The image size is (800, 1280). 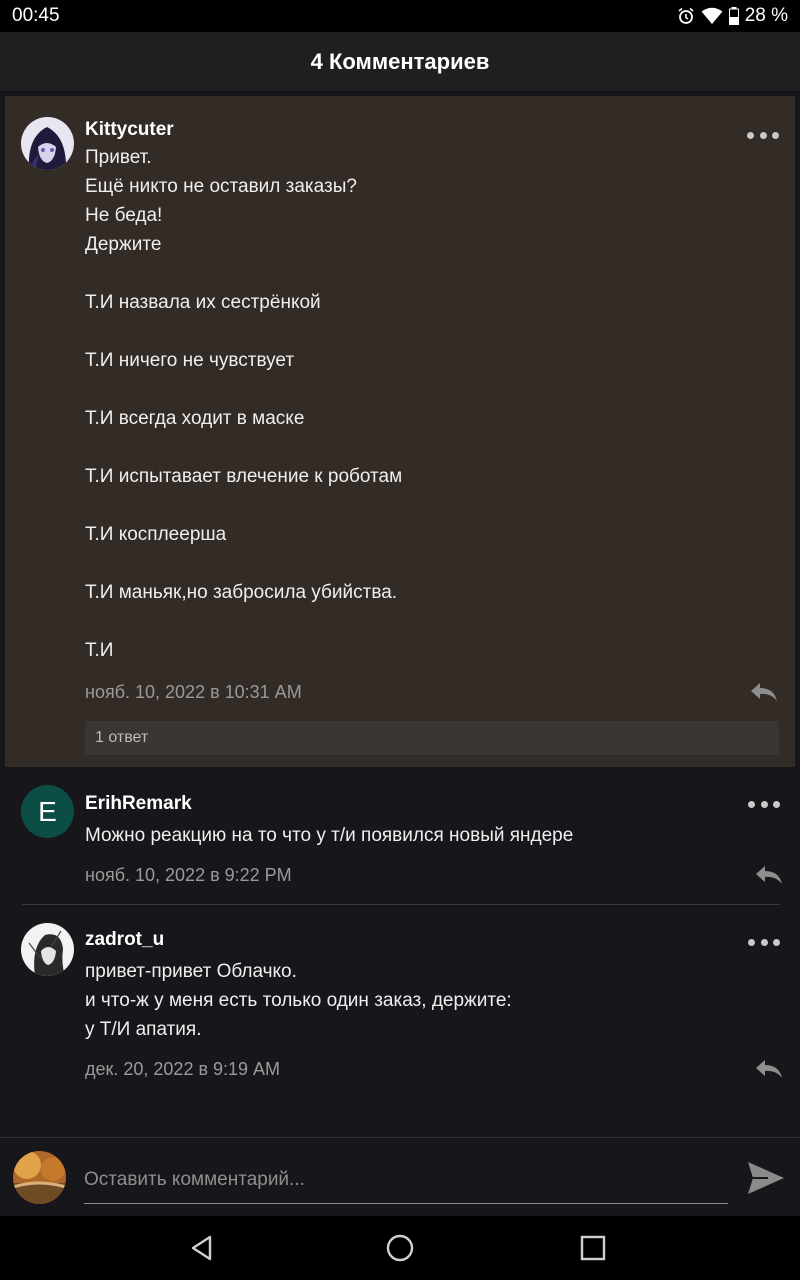 I want to click on view-replies-button: 1 ответ, so click(x=432, y=738).